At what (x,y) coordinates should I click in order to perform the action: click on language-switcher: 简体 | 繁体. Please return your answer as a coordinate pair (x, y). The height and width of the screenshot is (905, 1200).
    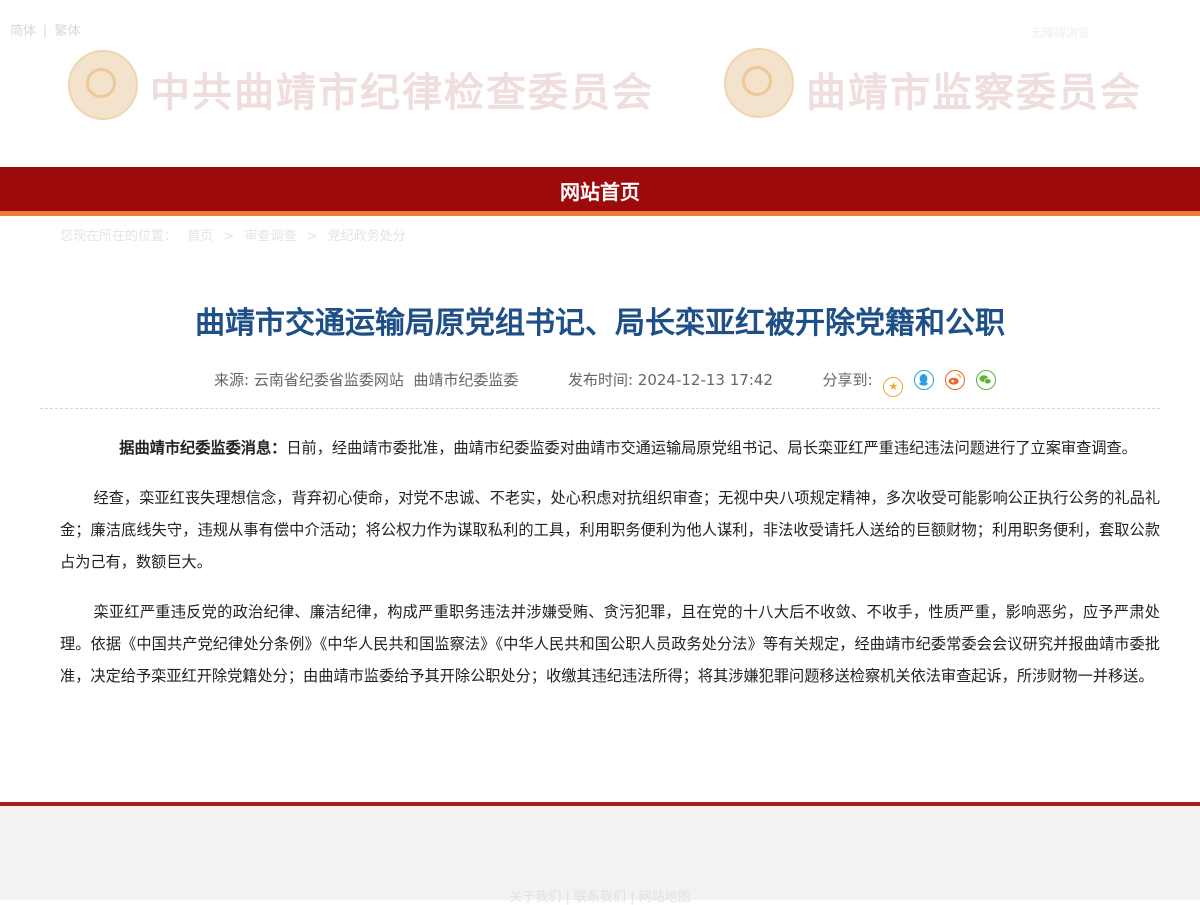
    Looking at the image, I should click on (45, 29).